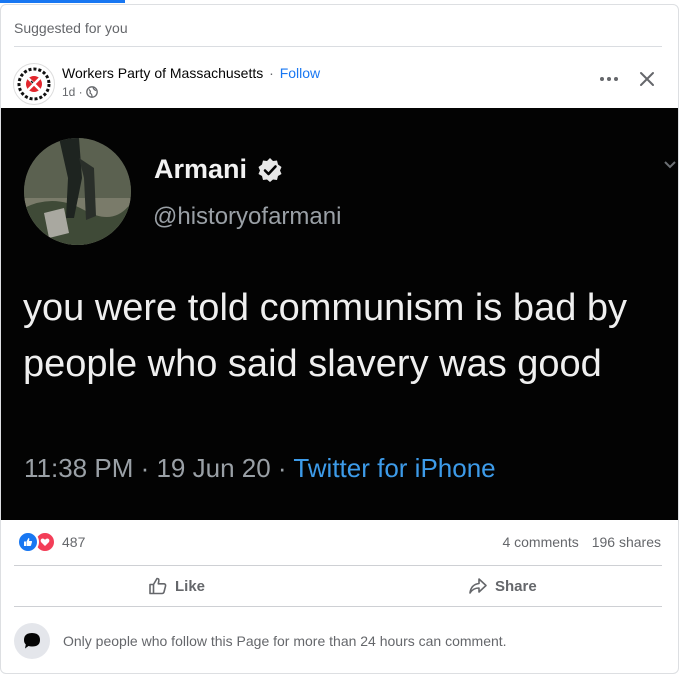 The image size is (679, 674). I want to click on post-actions: Like Share, so click(339, 586).